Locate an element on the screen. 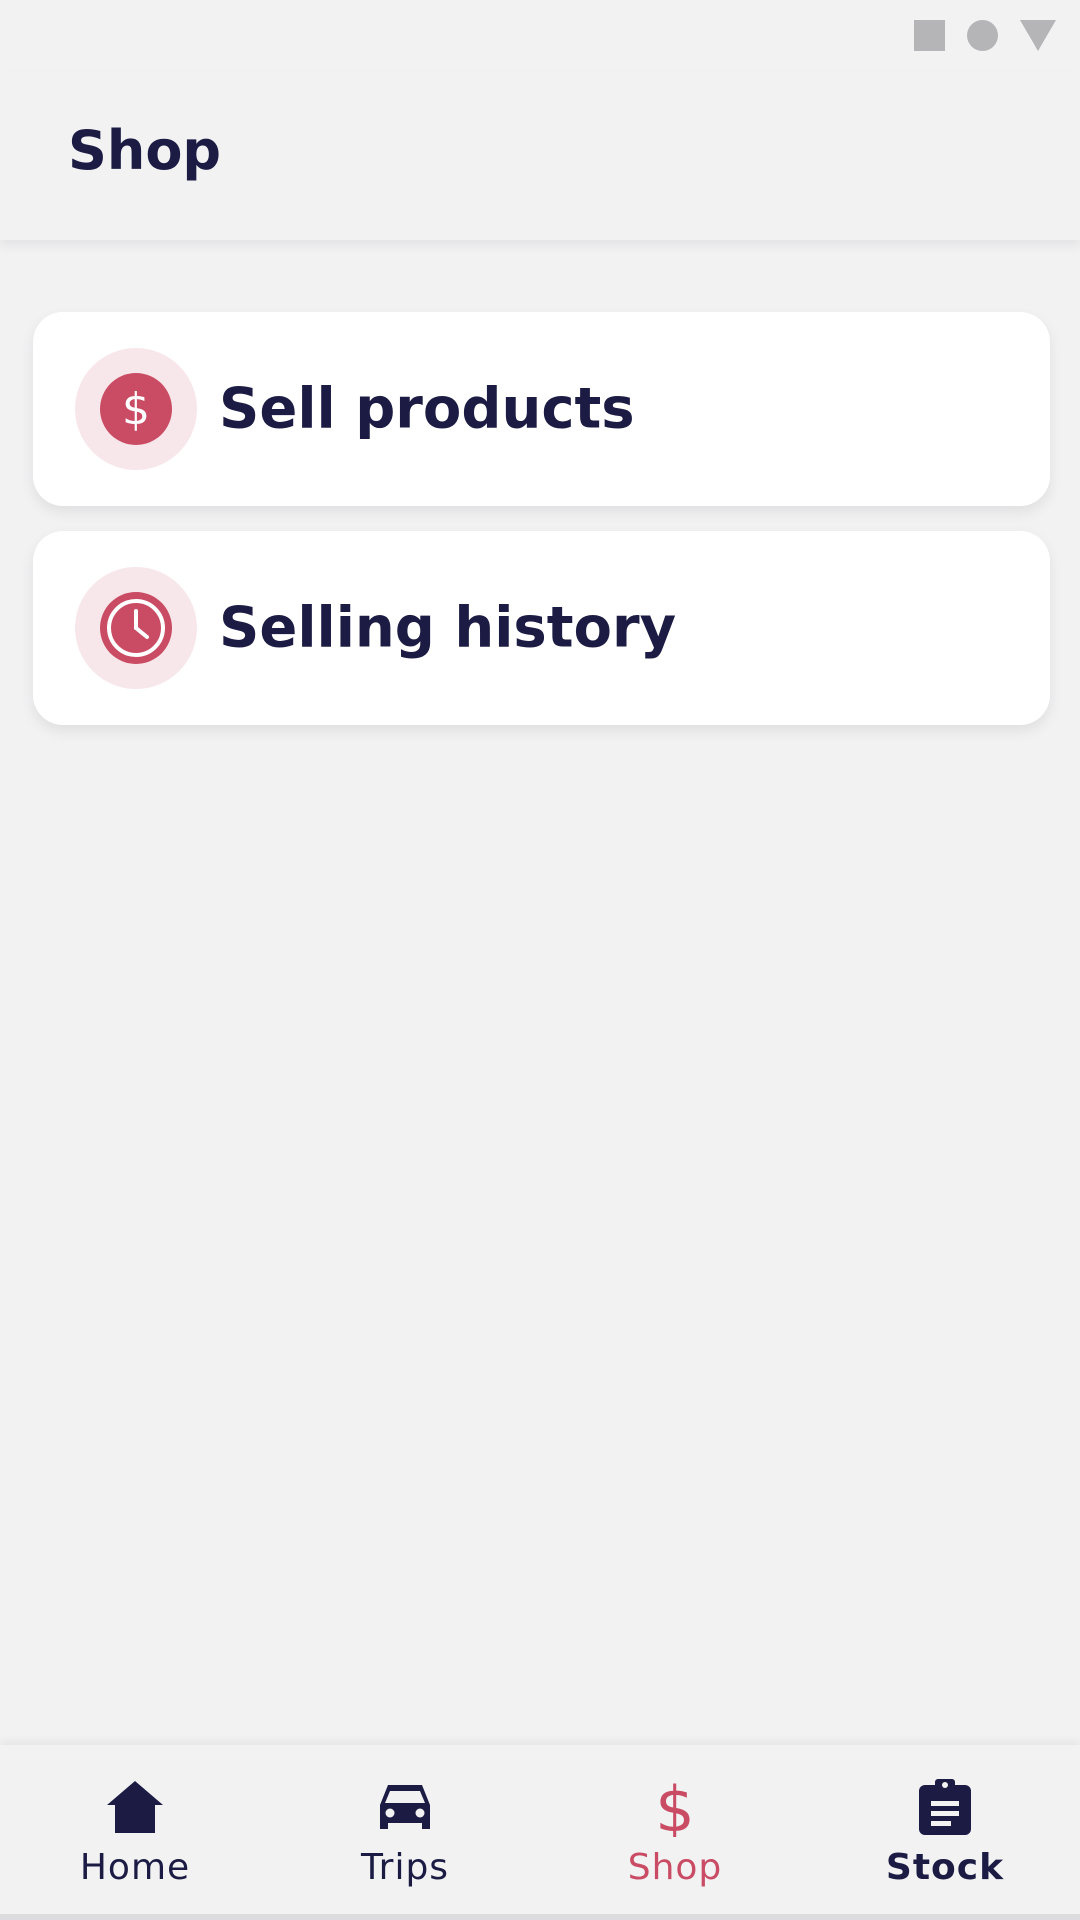  bottom-navigation: Home Trips $ Shop Stock is located at coordinates (540, 1830).